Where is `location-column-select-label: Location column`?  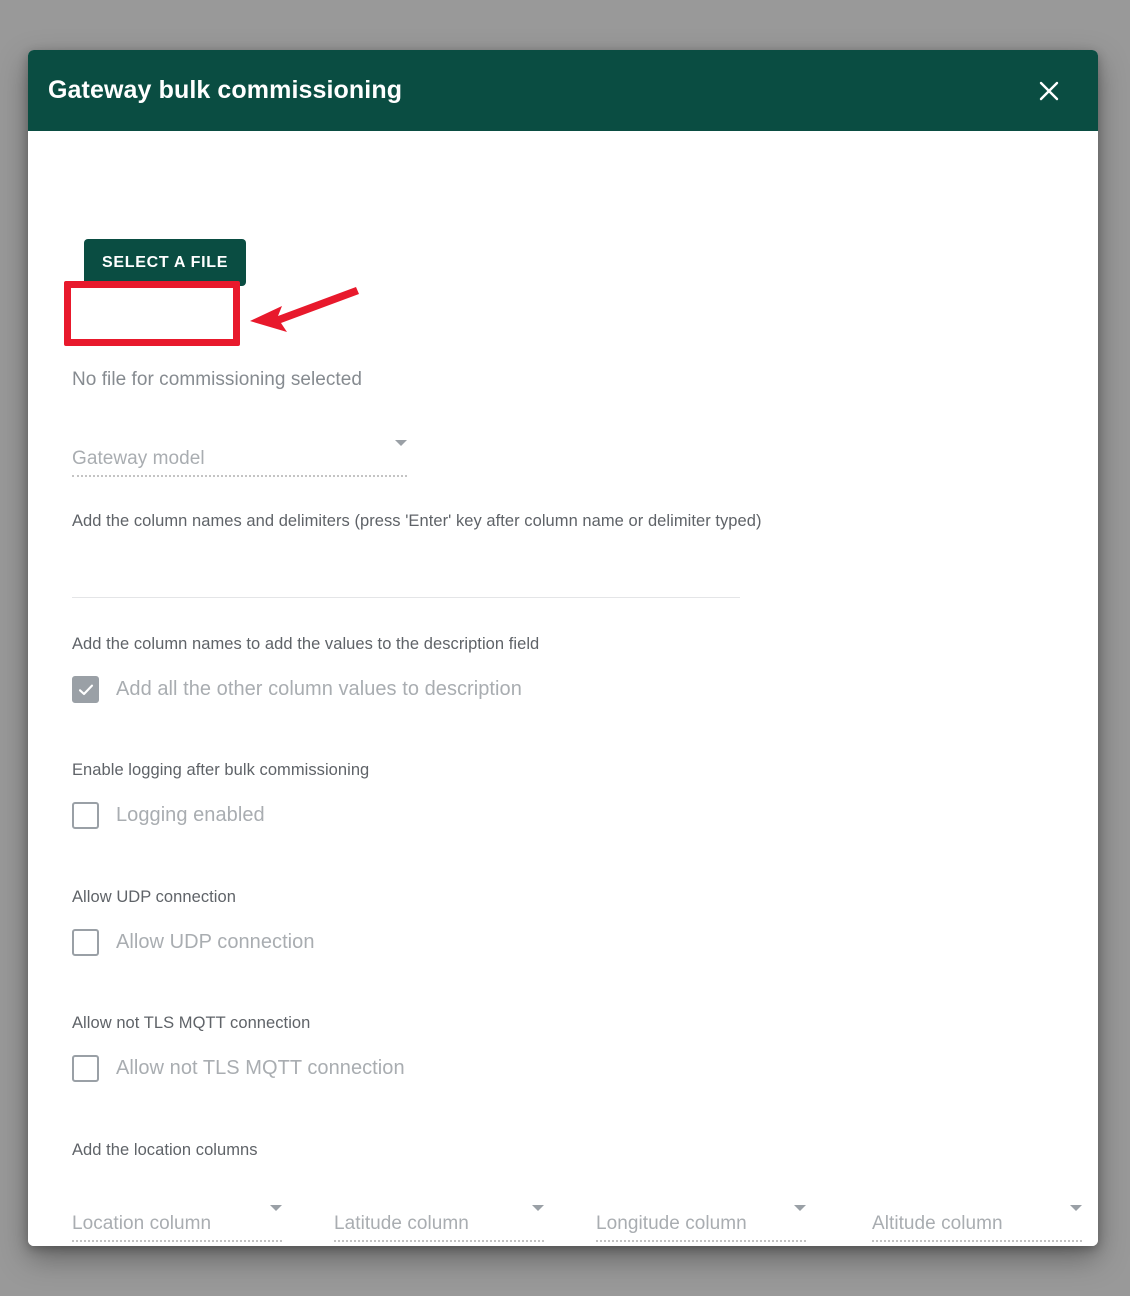
location-column-select-label: Location column is located at coordinates (142, 1223).